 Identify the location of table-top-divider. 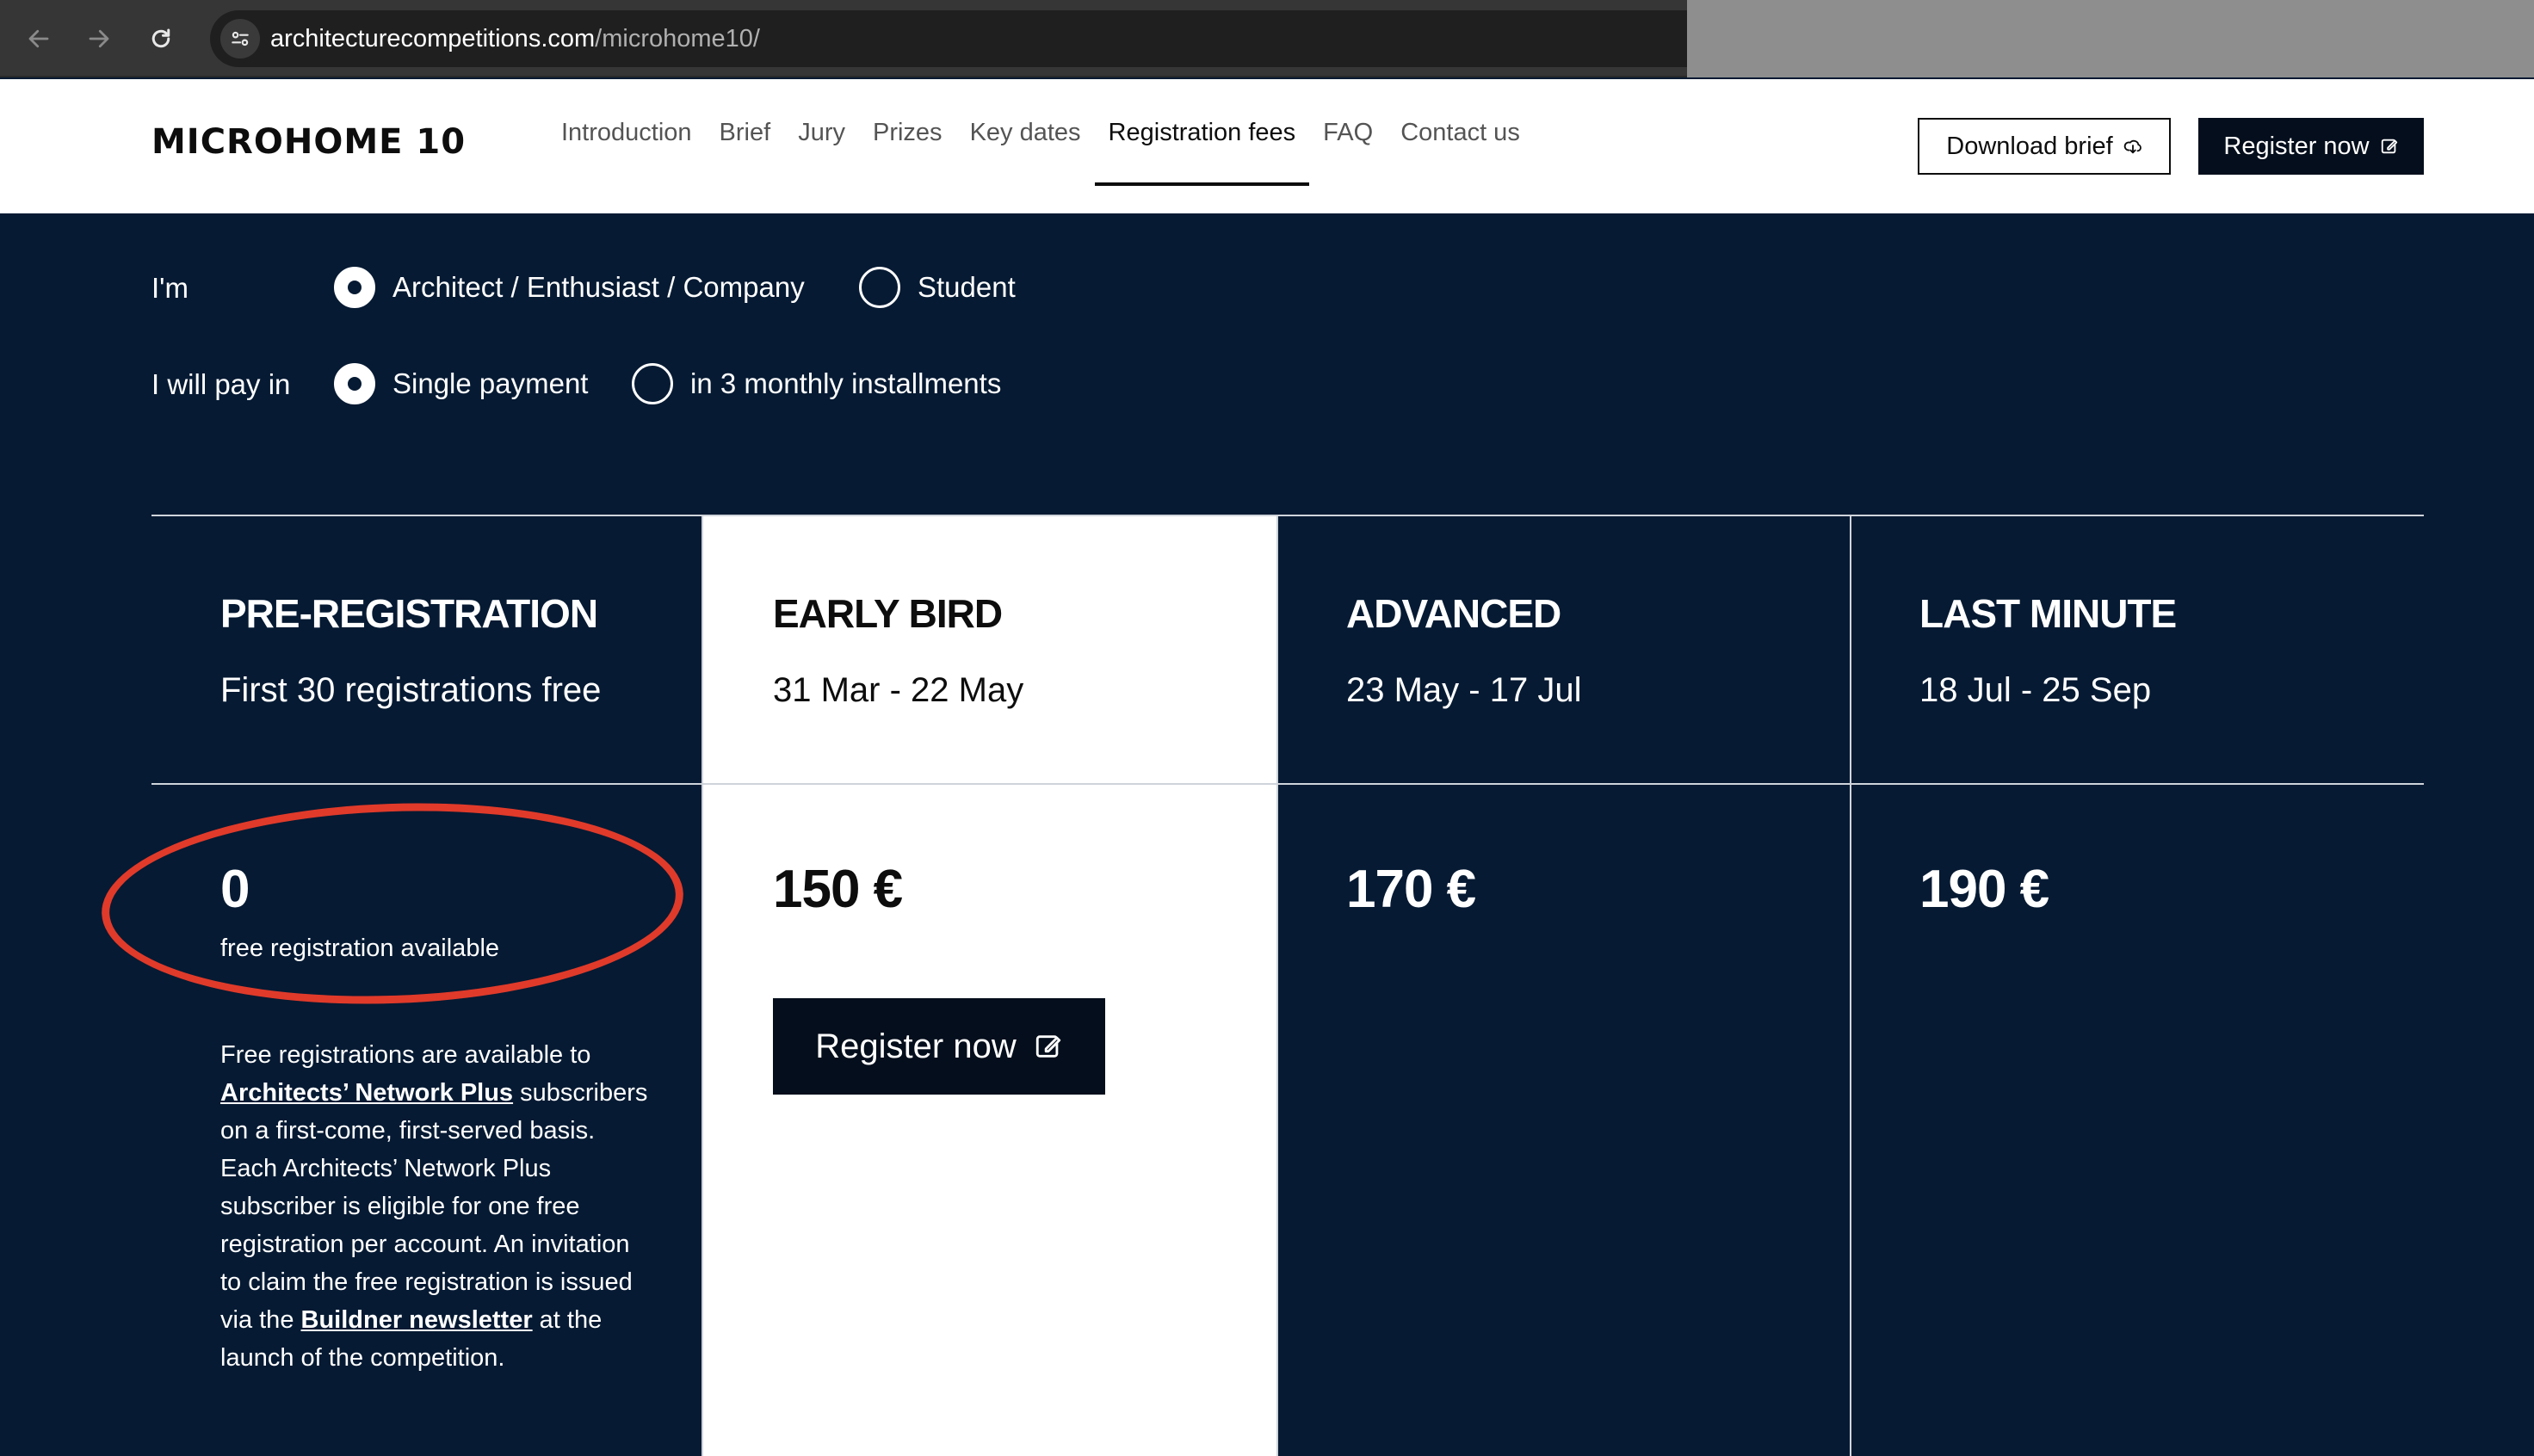
(1287, 516).